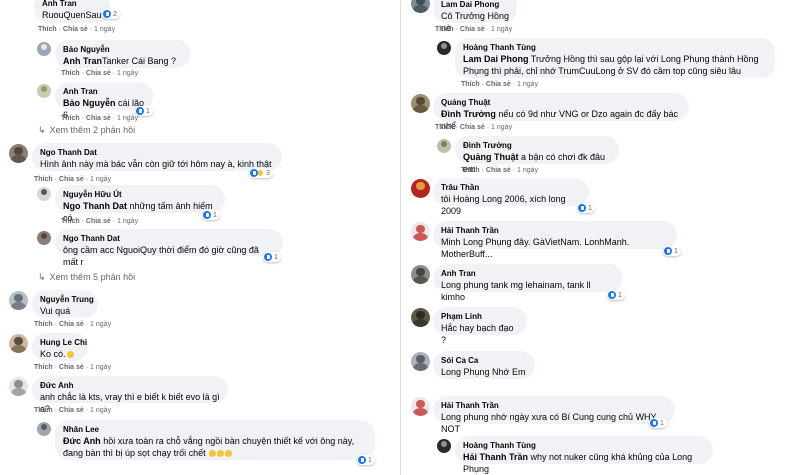 This screenshot has height=475, width=800. What do you see at coordinates (130, 385) in the screenshot?
I see `comment-author: Đức Anh` at bounding box center [130, 385].